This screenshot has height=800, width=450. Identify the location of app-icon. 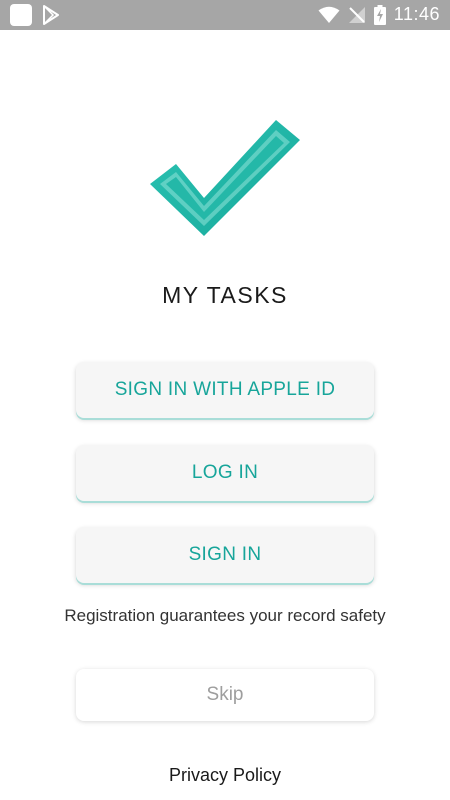
(21, 15).